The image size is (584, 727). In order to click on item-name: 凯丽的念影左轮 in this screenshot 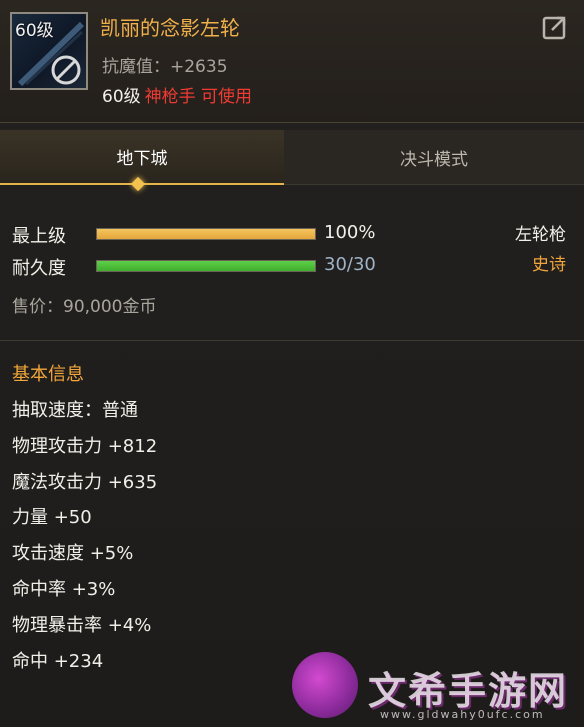, I will do `click(170, 28)`.